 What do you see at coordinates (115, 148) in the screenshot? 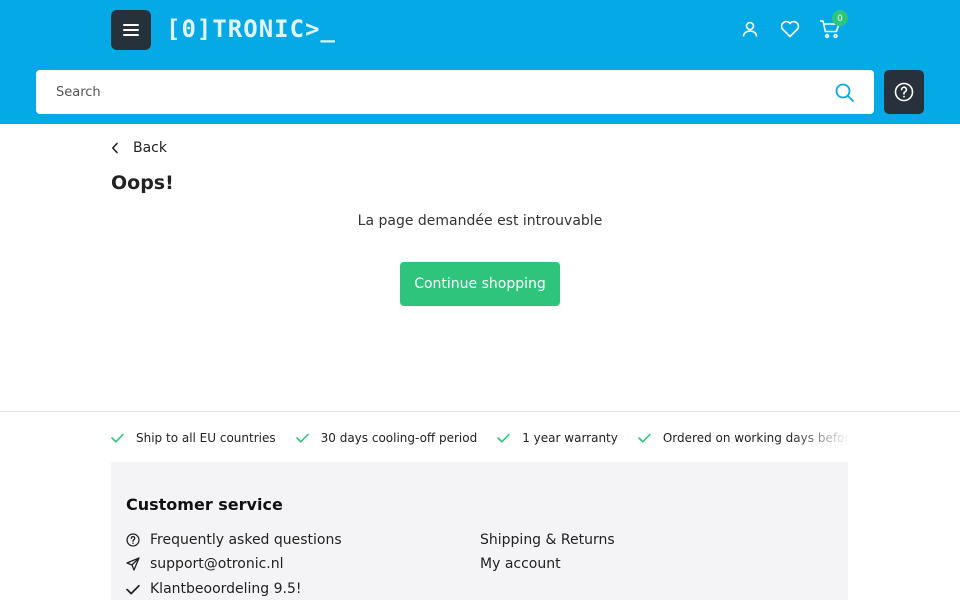
I see `chevron-left-icon` at bounding box center [115, 148].